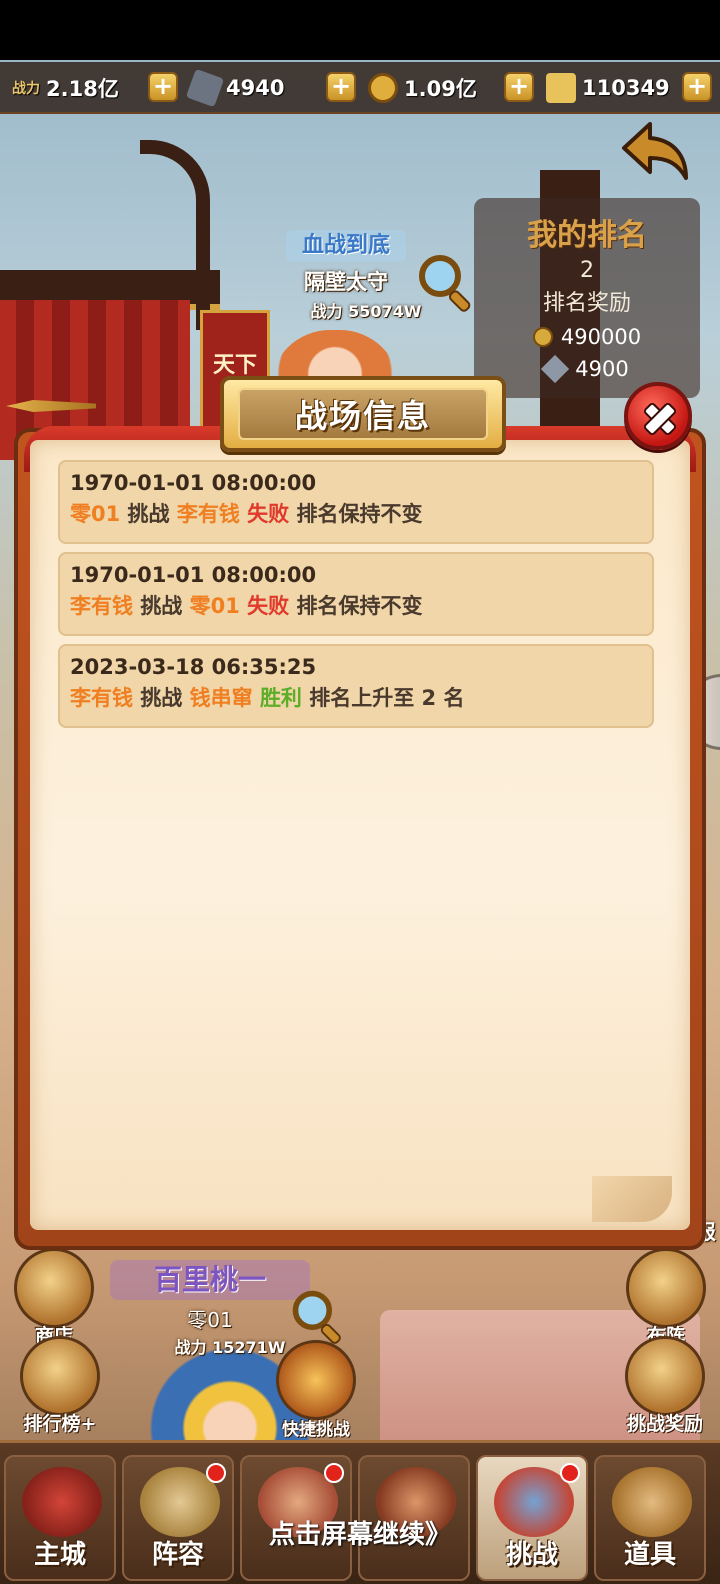 The image size is (720, 1584). I want to click on gem-display: 4940, so click(235, 88).